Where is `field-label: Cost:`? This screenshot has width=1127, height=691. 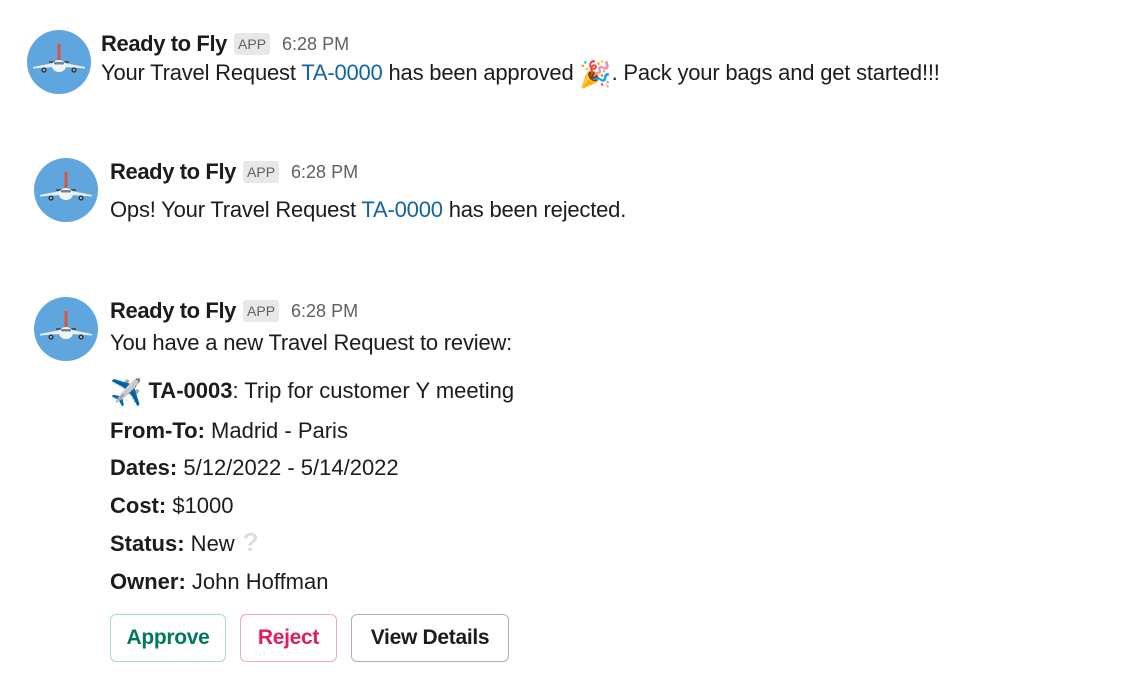
field-label: Cost: is located at coordinates (138, 505).